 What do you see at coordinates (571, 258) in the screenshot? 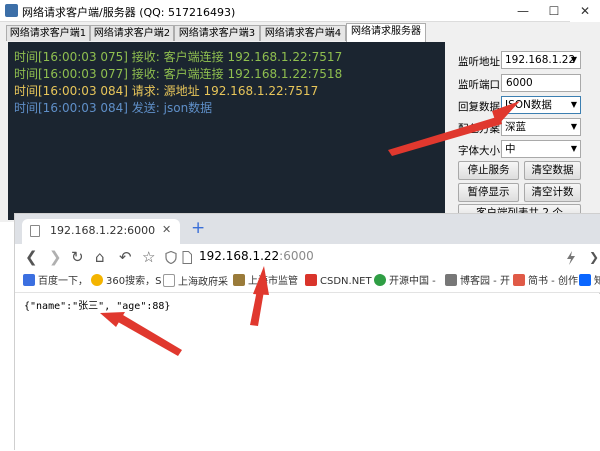
I see `lightning-icon` at bounding box center [571, 258].